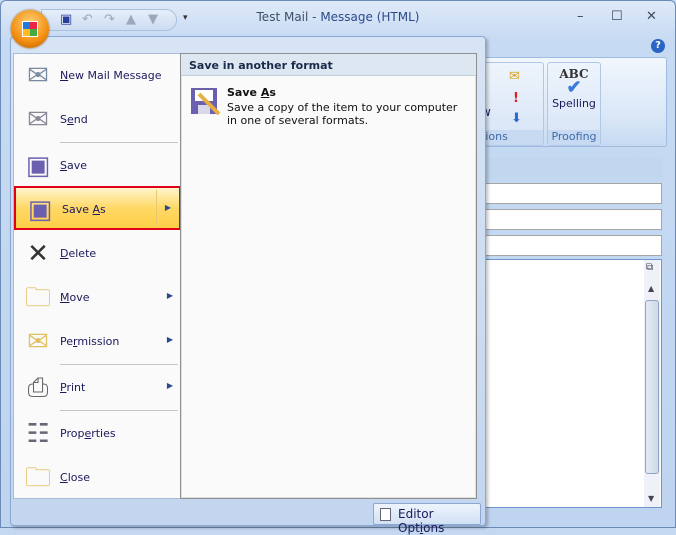  Describe the element at coordinates (512, 104) in the screenshot. I see `options-group: w ✉ ! ⬇ tions` at that location.